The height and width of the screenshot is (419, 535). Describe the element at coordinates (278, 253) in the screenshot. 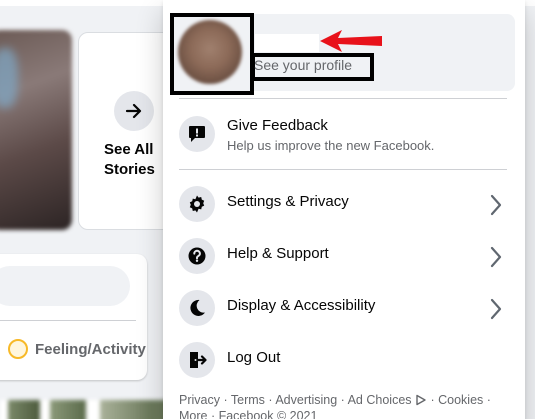

I see `help-support-label: Help & Support` at that location.